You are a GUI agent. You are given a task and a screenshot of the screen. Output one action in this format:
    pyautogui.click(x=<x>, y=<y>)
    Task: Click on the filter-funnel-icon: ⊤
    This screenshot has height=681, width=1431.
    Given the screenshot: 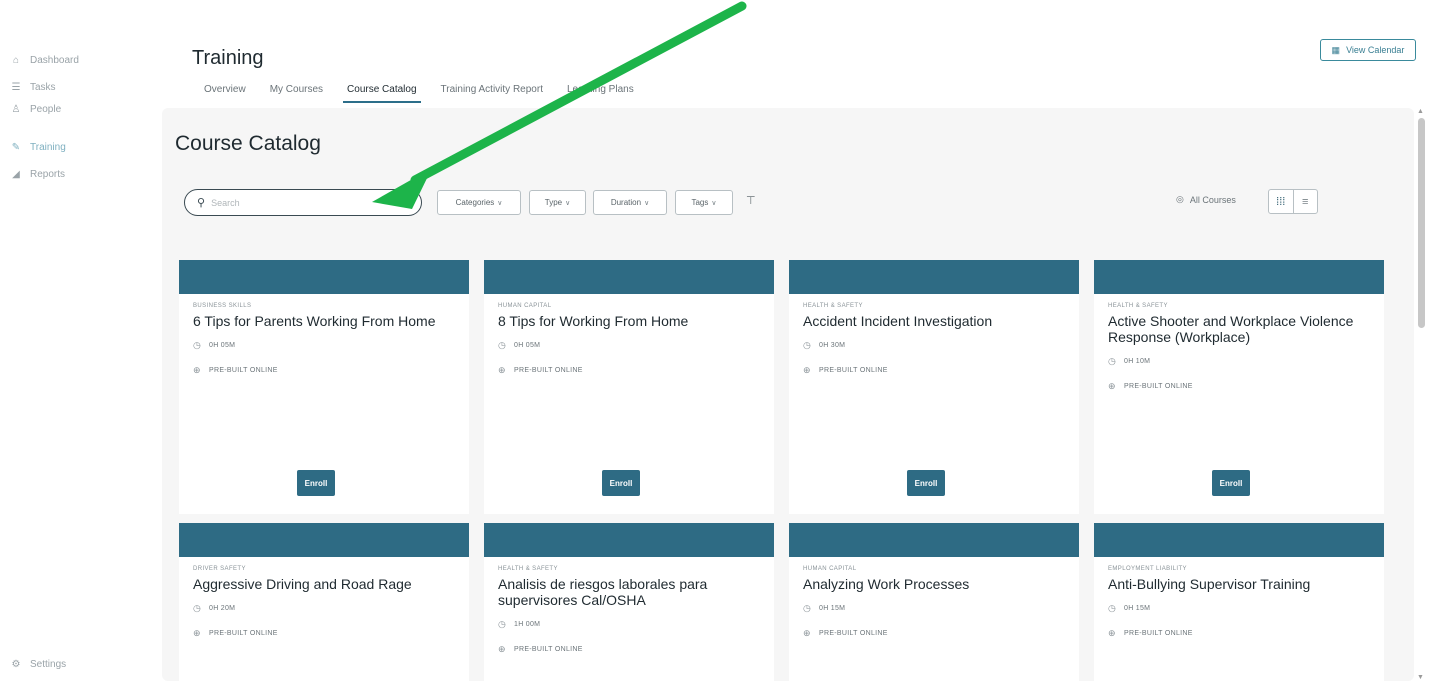 What is the action you would take?
    pyautogui.click(x=751, y=200)
    